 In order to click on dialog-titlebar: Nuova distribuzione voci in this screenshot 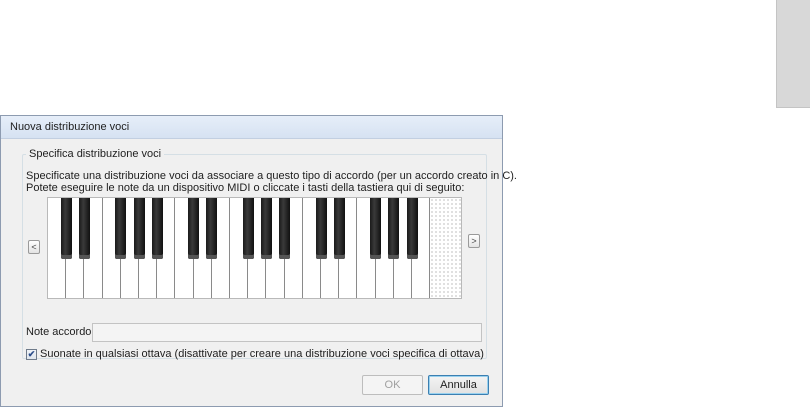, I will do `click(251, 127)`.